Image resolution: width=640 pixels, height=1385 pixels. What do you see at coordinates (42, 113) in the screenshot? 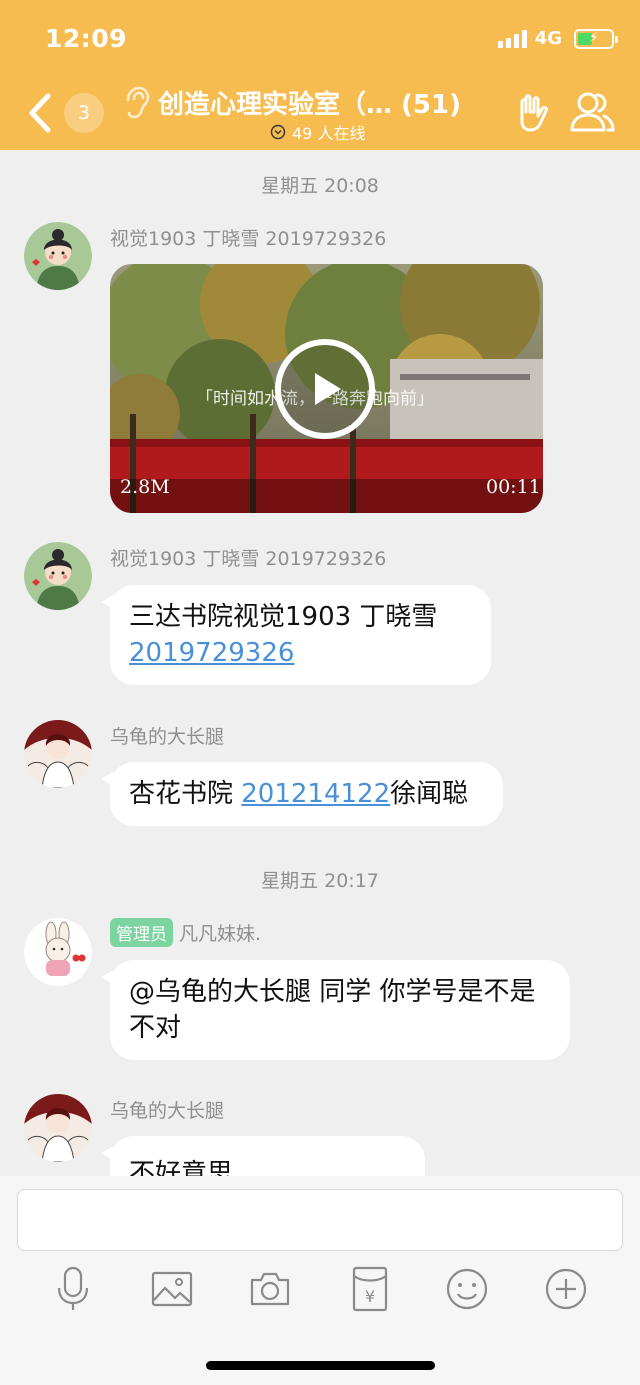
I see `back-icon` at bounding box center [42, 113].